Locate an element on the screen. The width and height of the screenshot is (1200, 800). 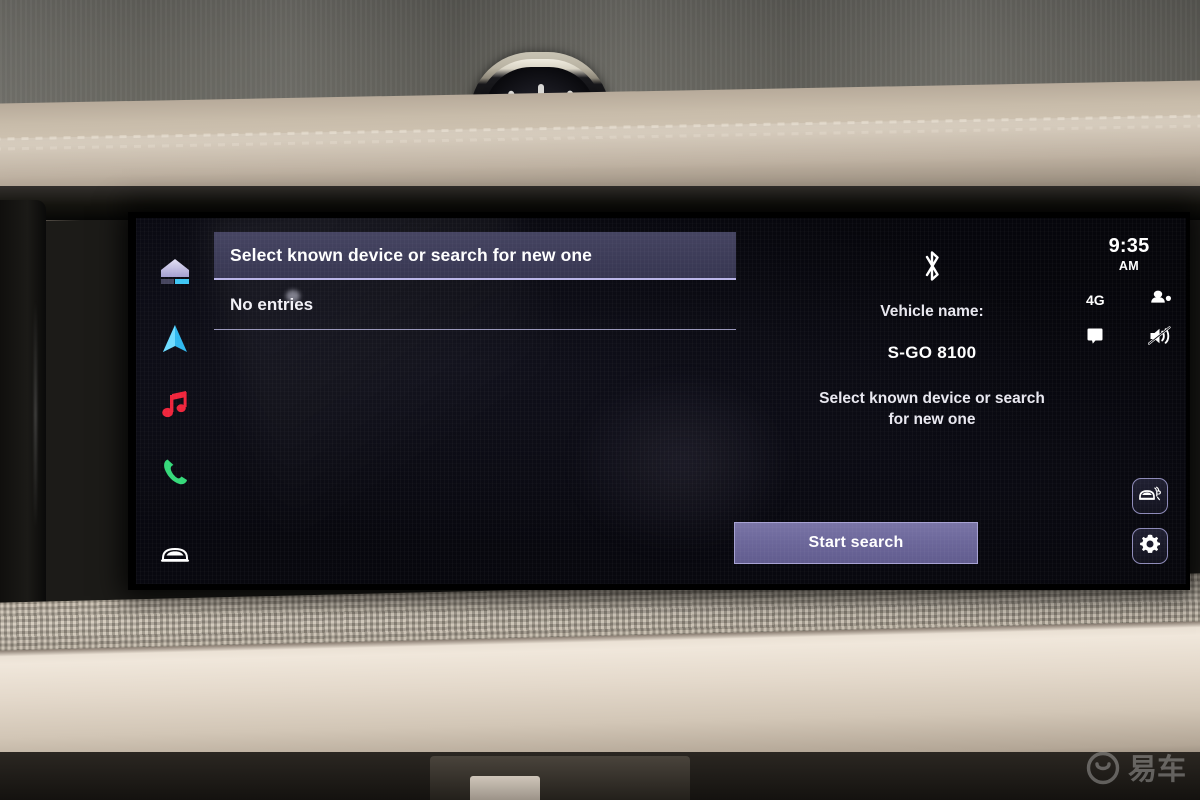
vehicle-name-value: S-GO 8100 is located at coordinates (932, 352).